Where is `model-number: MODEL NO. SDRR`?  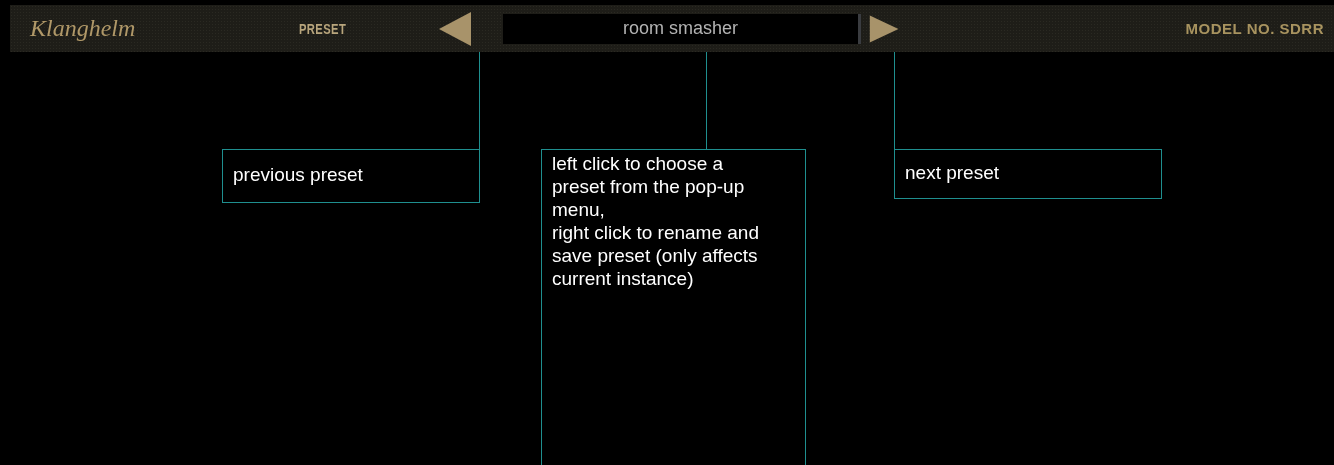
model-number: MODEL NO. SDRR is located at coordinates (1254, 28).